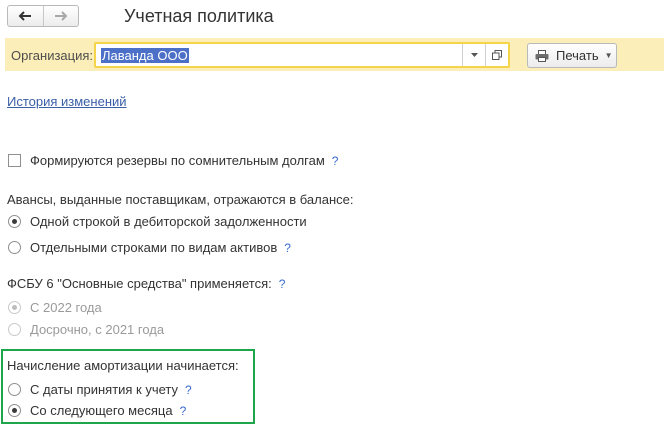 This screenshot has height=430, width=664. I want to click on chevron-down-icon, so click(474, 55).